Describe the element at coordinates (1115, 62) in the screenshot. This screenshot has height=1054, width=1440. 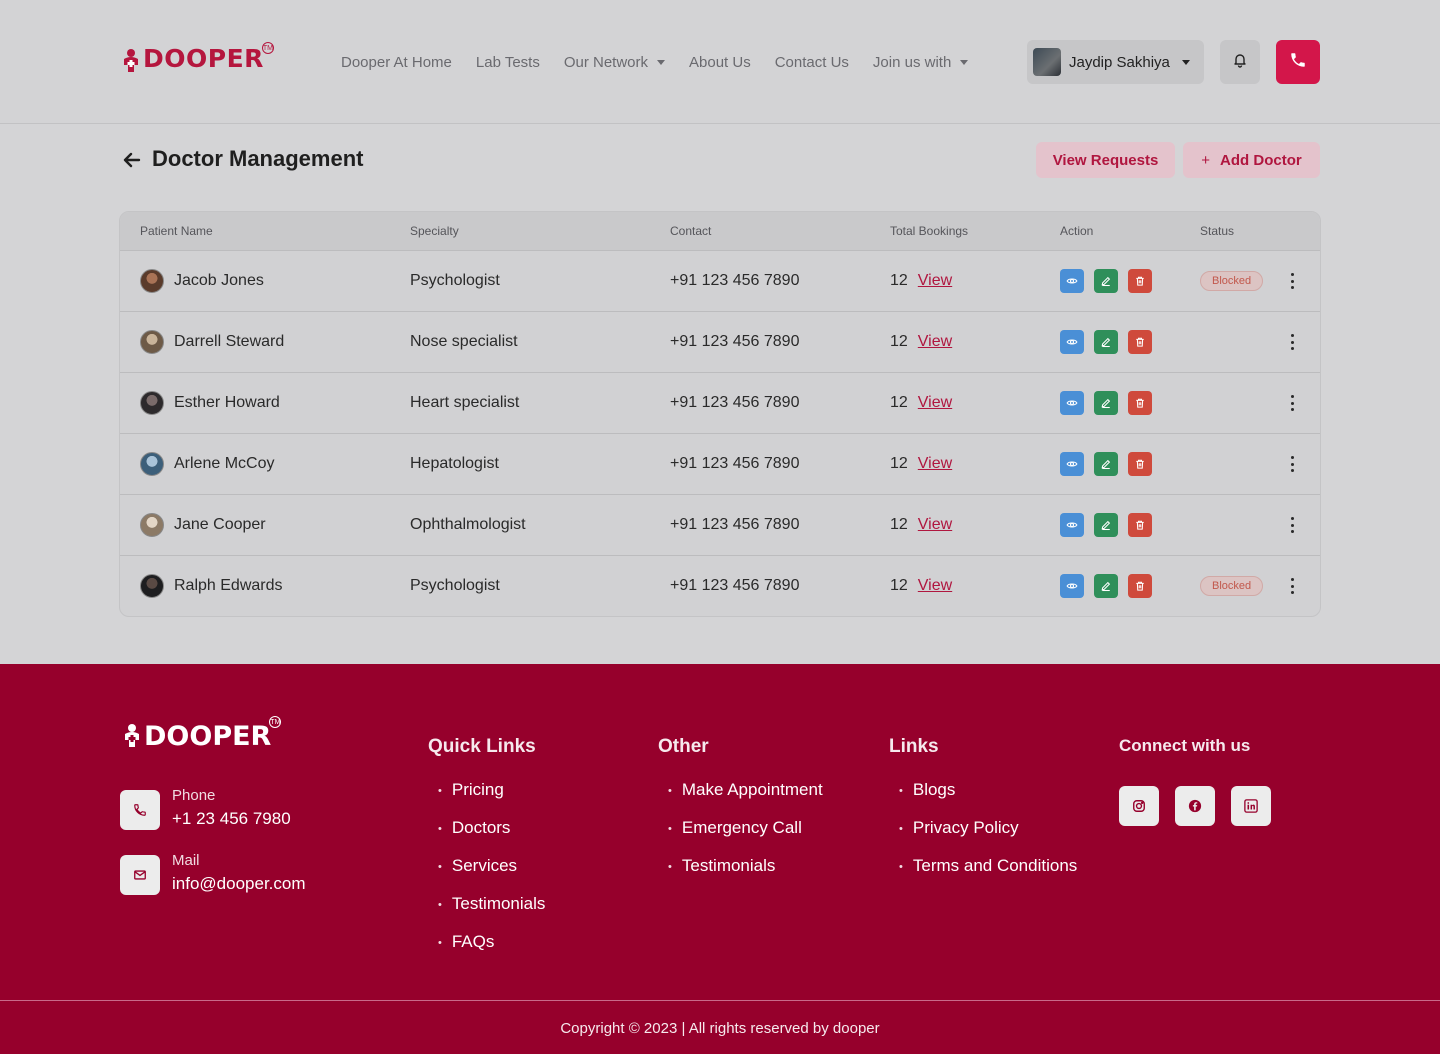
I see `user-menu: Jaydip Sakhiya` at that location.